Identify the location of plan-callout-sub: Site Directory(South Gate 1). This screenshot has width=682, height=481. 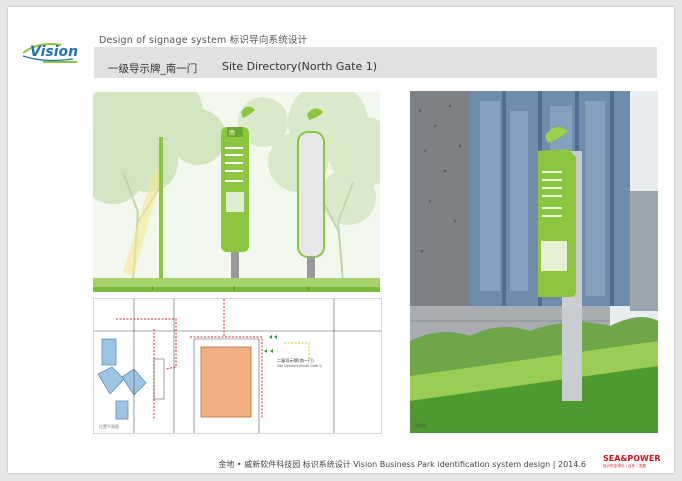
(299, 366).